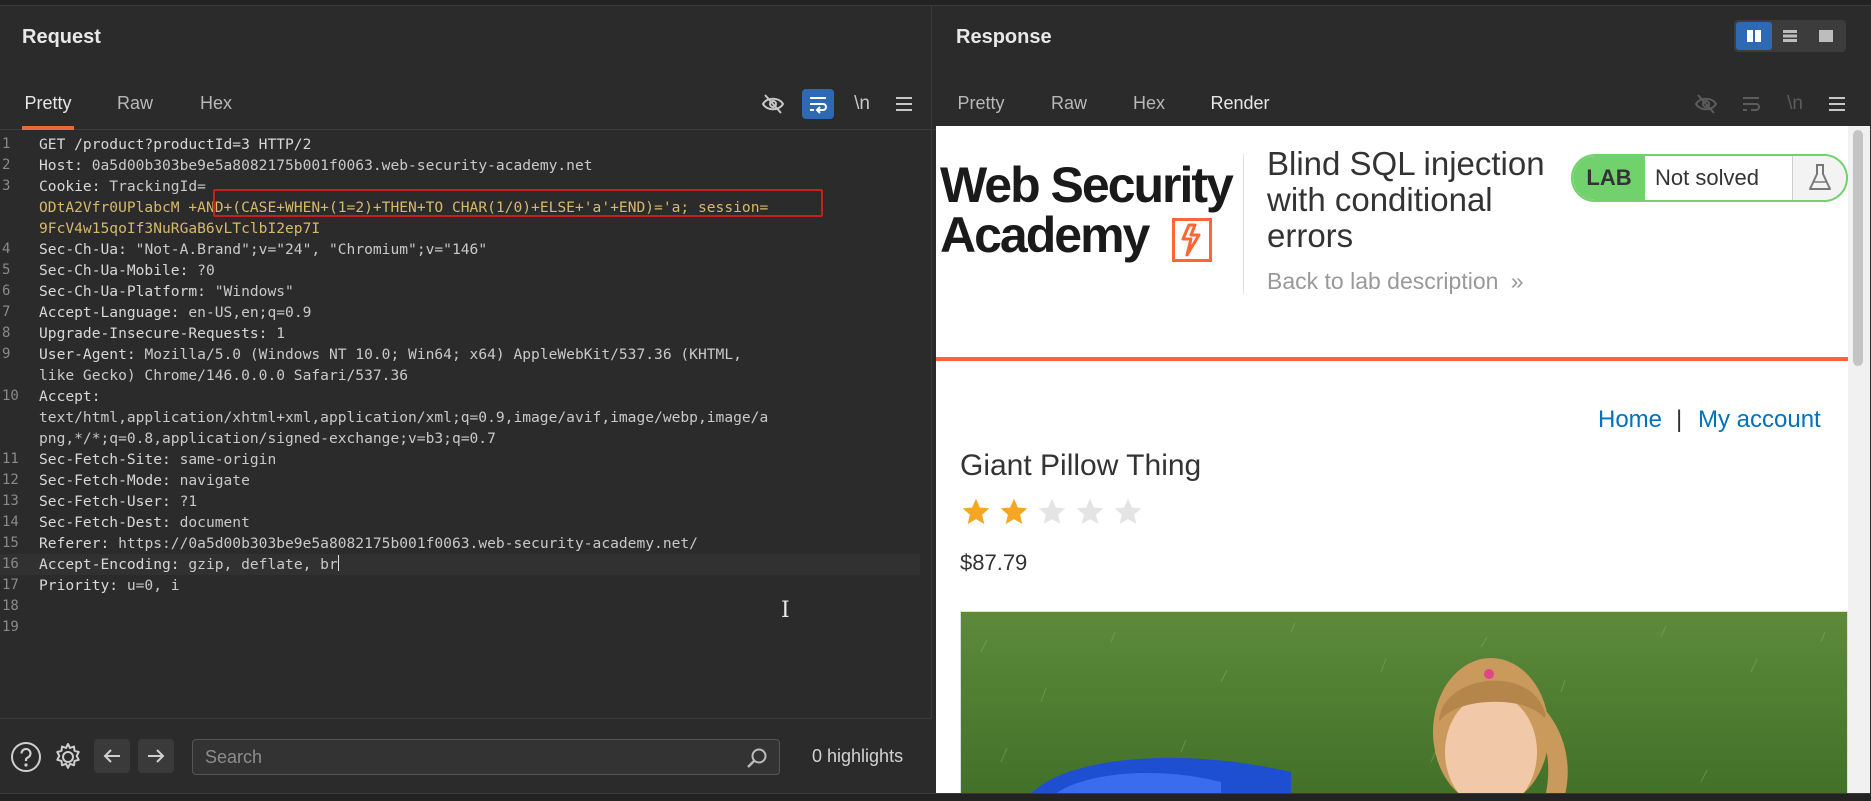 The width and height of the screenshot is (1871, 801). I want to click on line-number: 13, so click(10, 501).